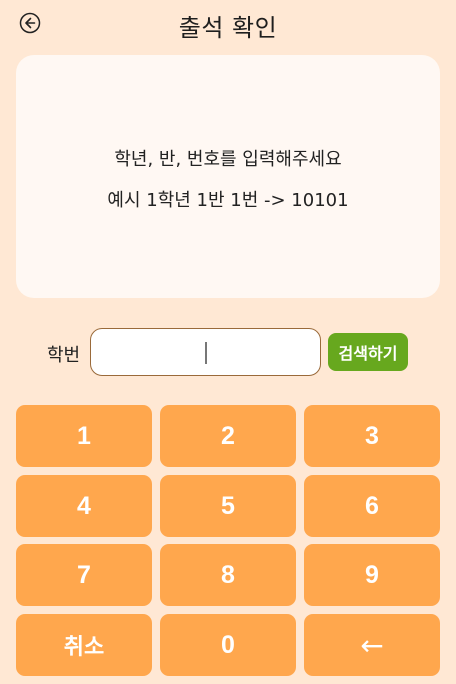 The image size is (456, 684). I want to click on instruction-text: 학년, 반, 번호를 입력해주세요, so click(228, 159).